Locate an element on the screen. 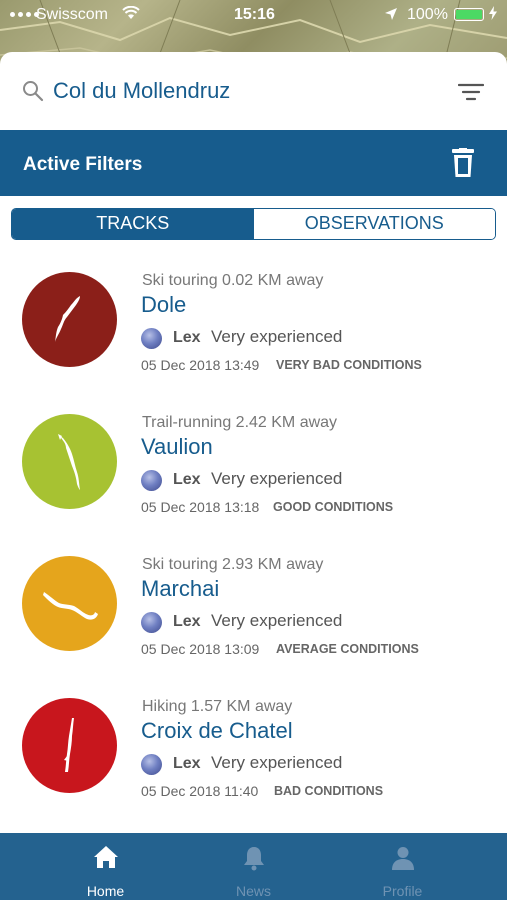  battery-icon is located at coordinates (469, 14).